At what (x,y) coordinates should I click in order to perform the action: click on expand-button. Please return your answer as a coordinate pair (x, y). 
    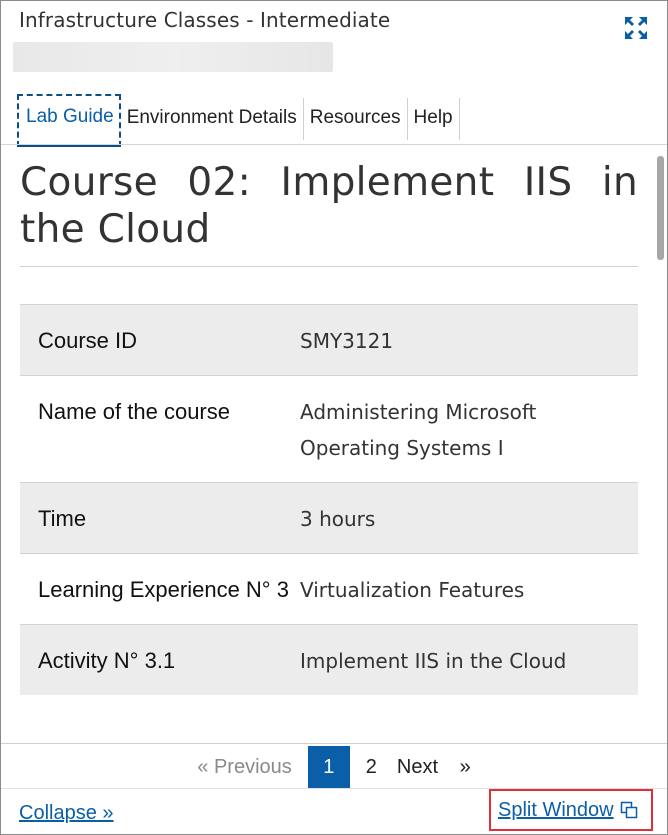
    Looking at the image, I should click on (636, 28).